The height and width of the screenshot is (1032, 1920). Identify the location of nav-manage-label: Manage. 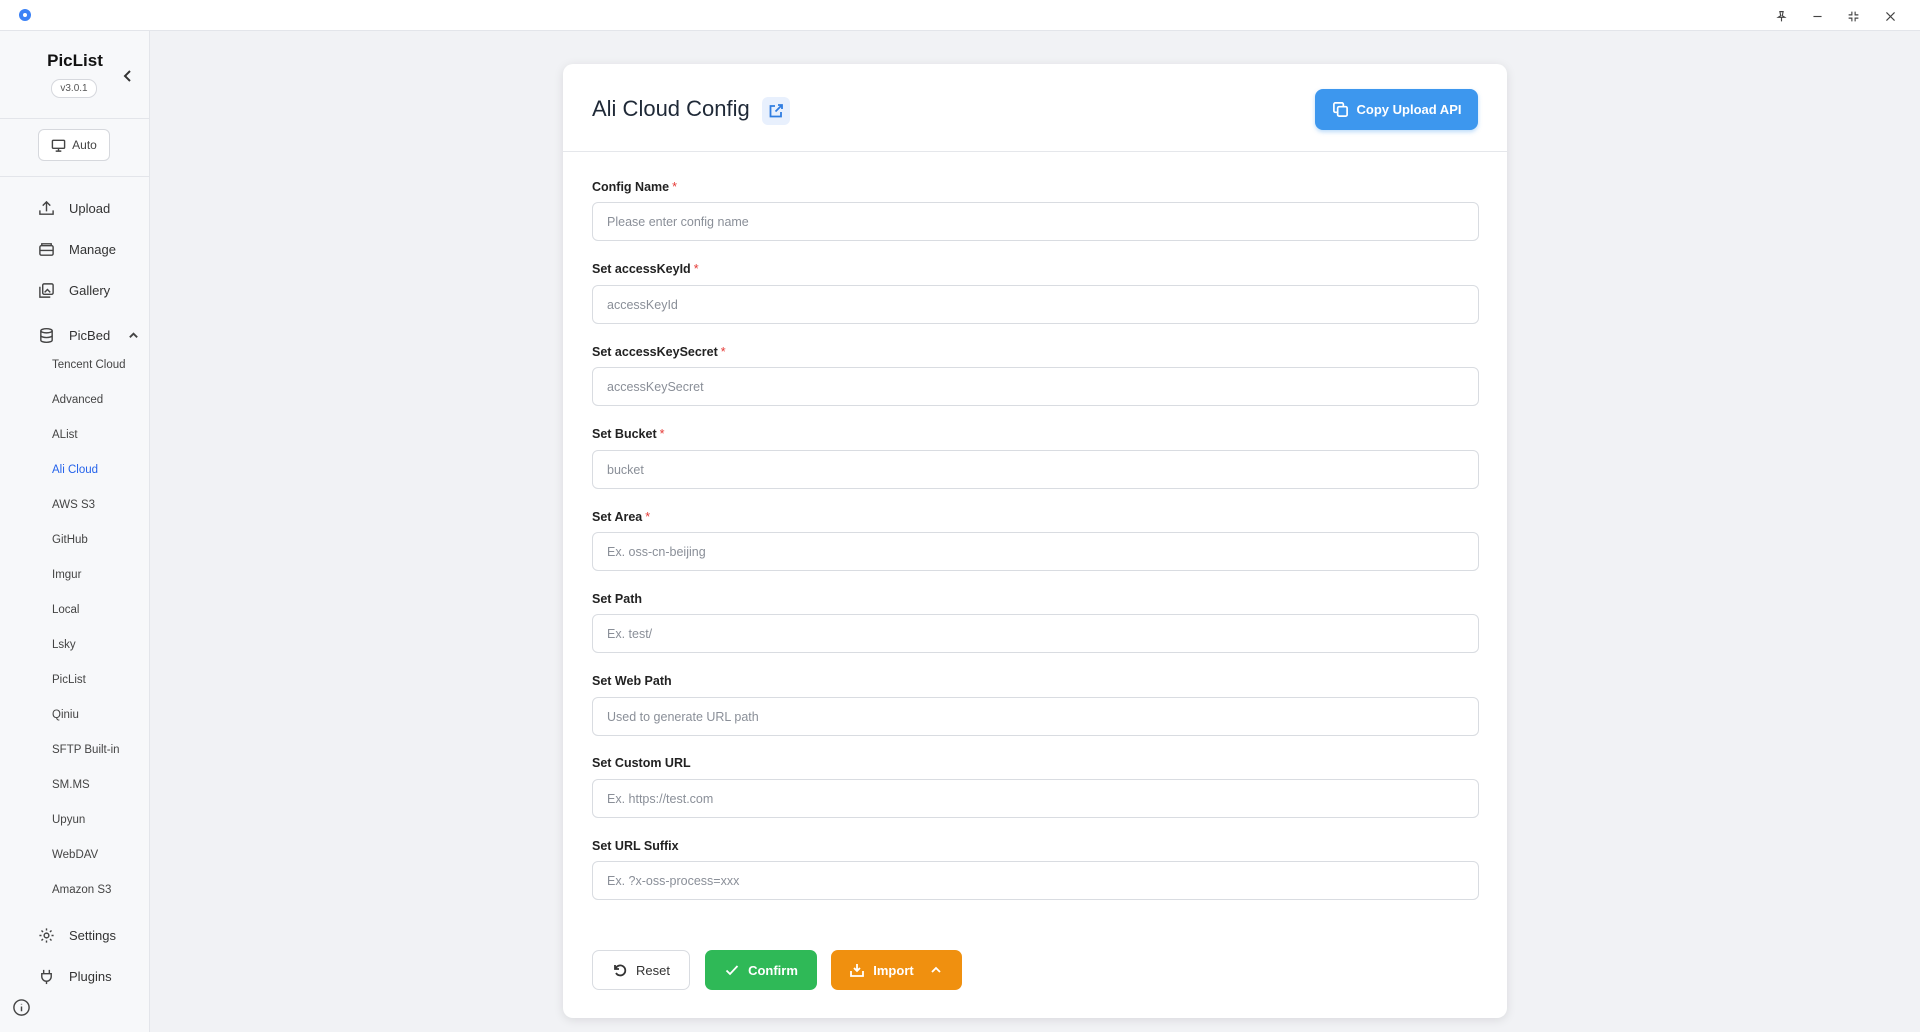
(92, 249).